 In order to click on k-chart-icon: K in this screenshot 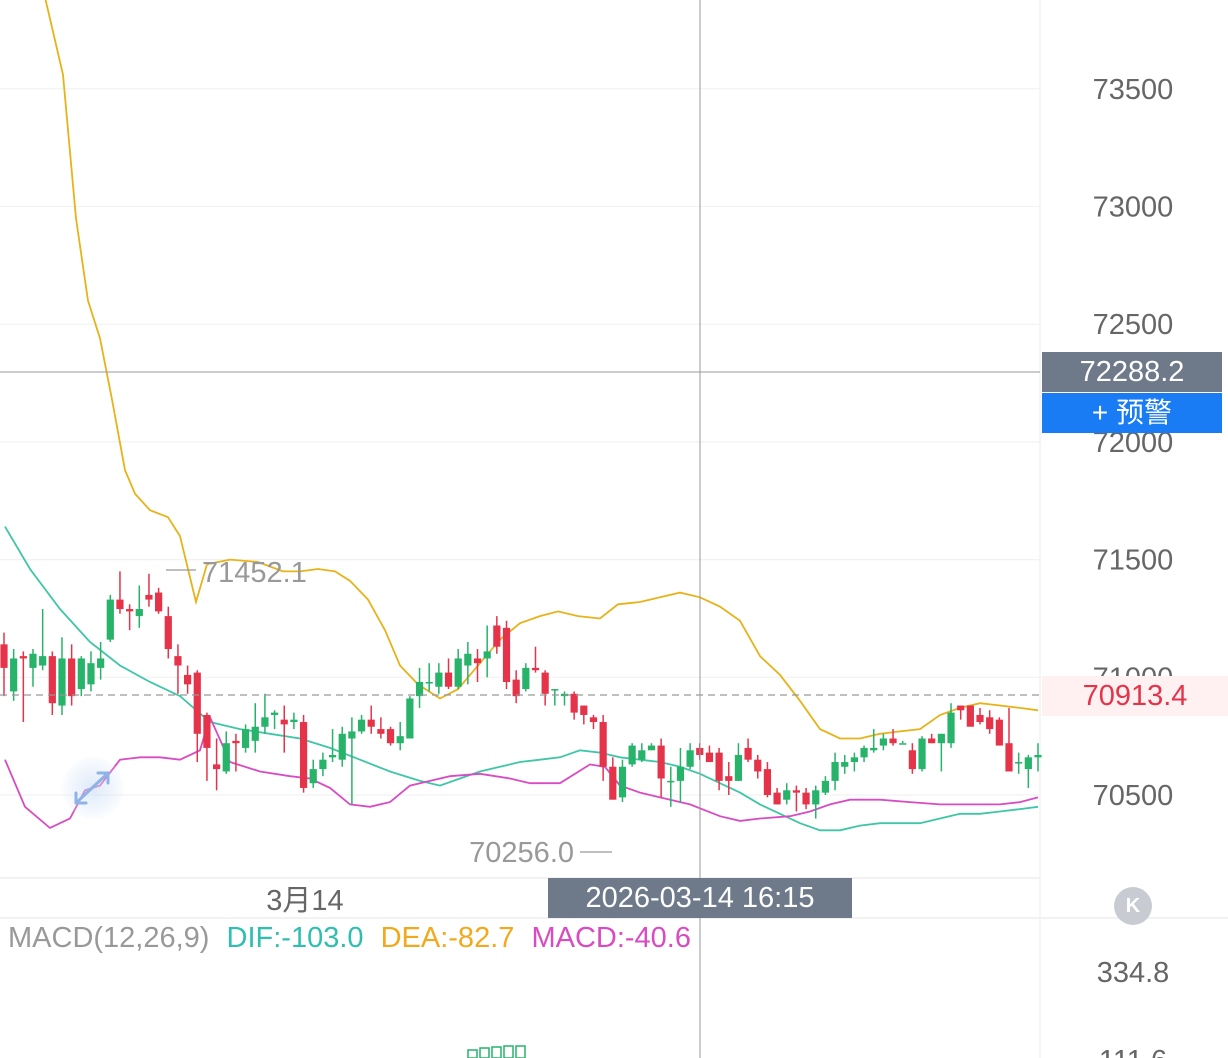, I will do `click(1133, 906)`.